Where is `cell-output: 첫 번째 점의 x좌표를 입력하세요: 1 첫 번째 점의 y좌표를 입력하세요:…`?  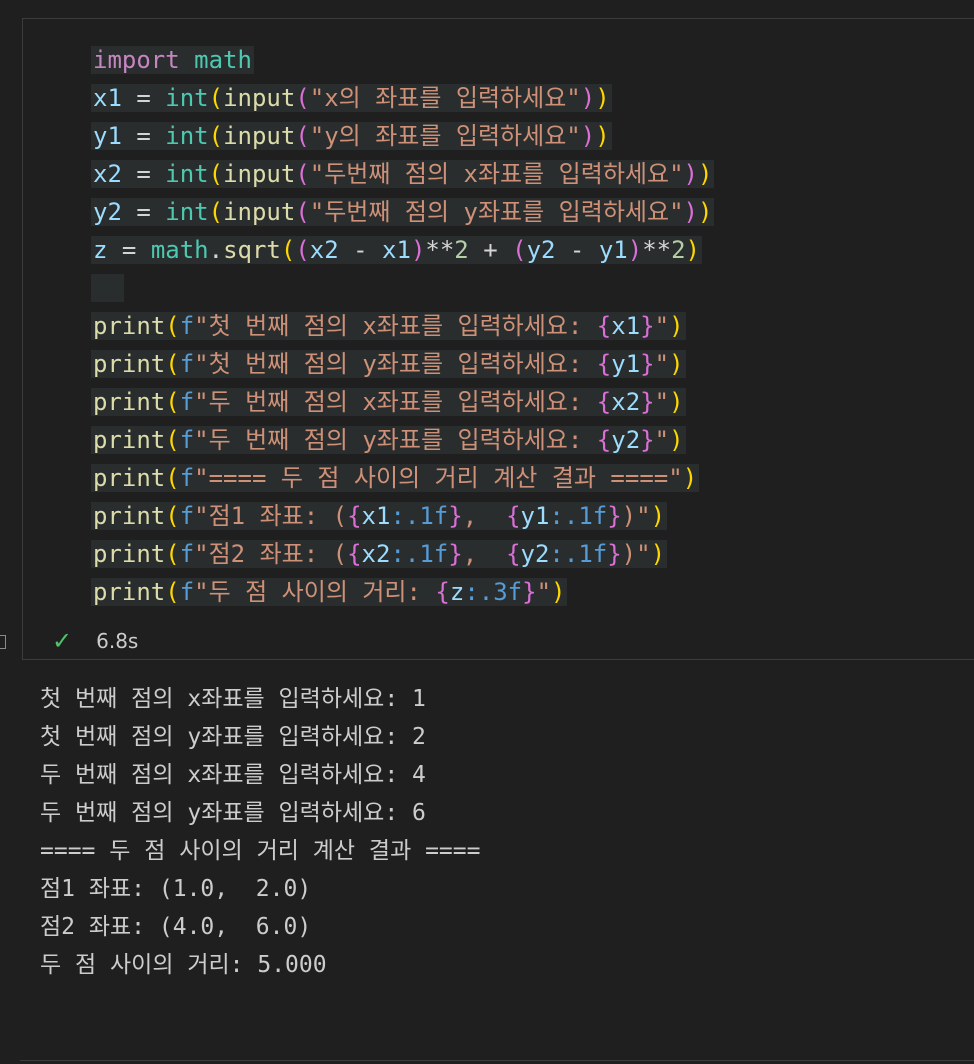
cell-output: 첫 번째 점의 x좌표를 입력하세요: 1 첫 번째 점의 y좌표를 입력하세요:… is located at coordinates (260, 832).